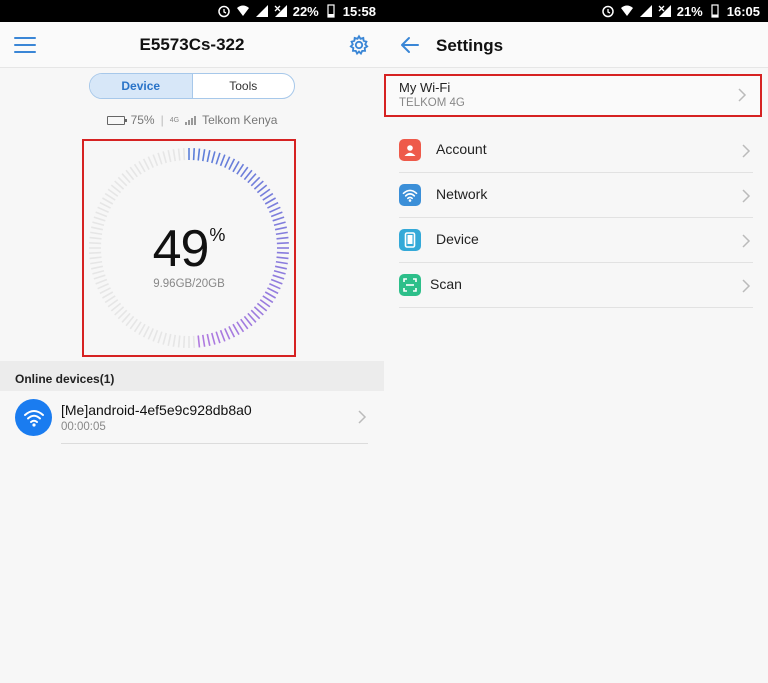 This screenshot has width=768, height=683. Describe the element at coordinates (576, 195) in the screenshot. I see `menu-item-network: Network` at that location.